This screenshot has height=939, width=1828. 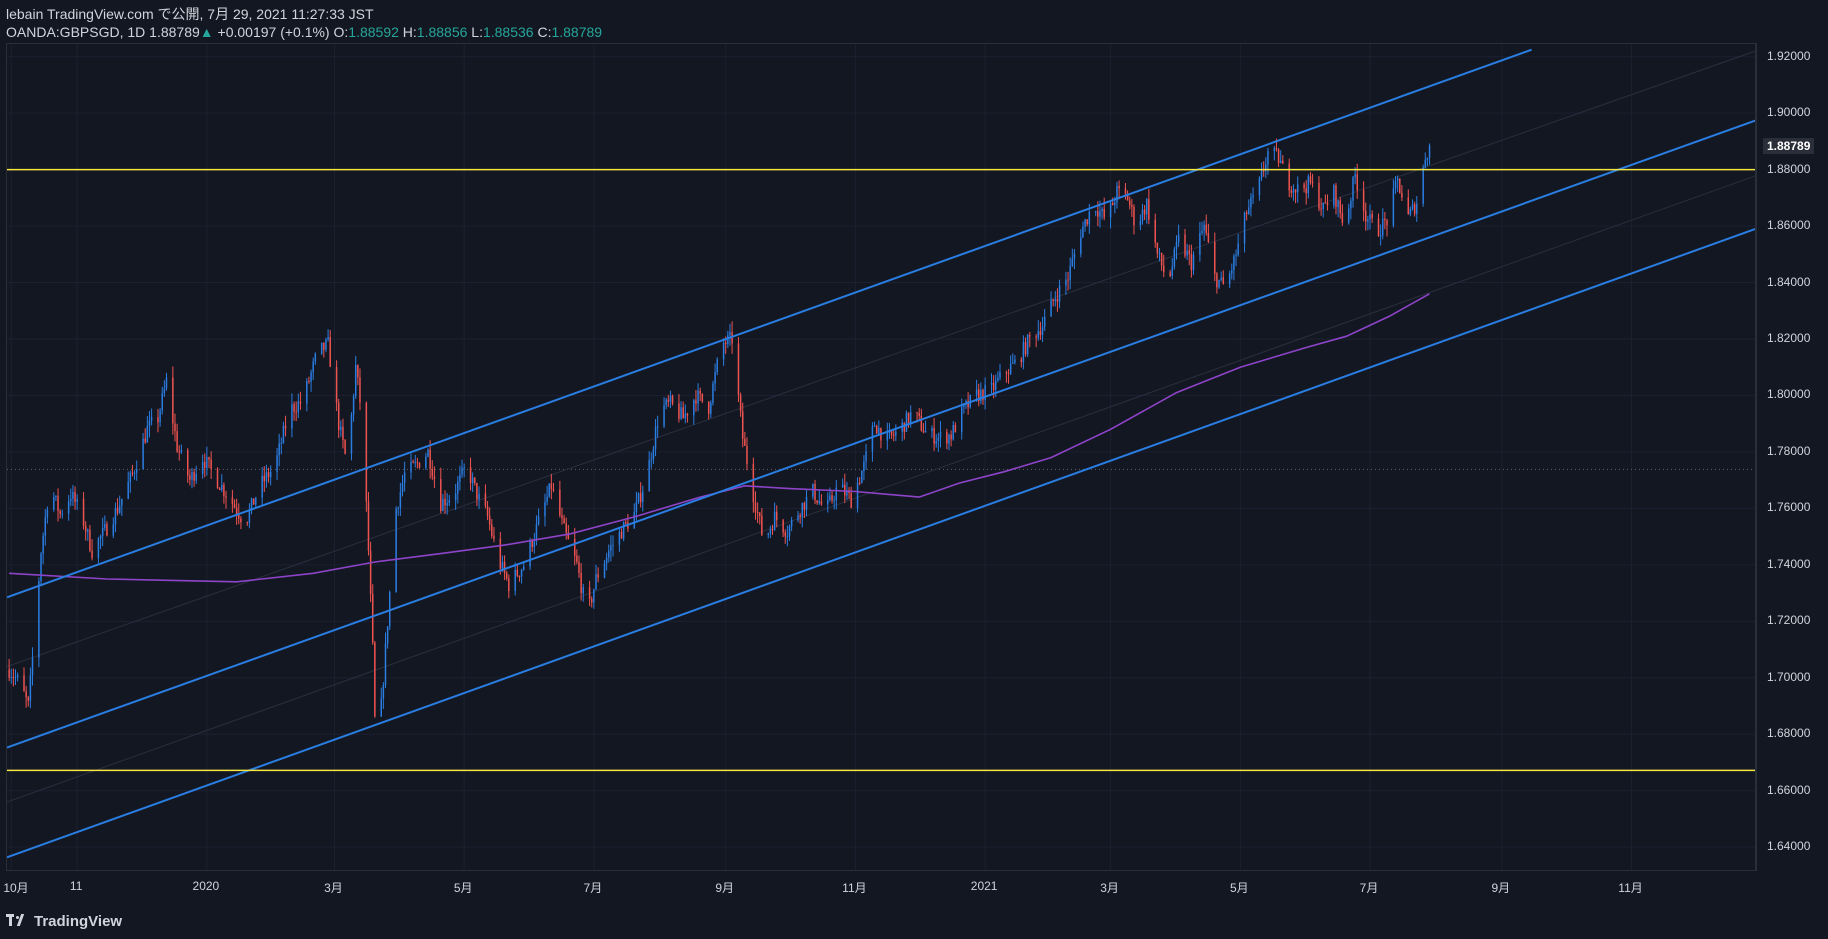 I want to click on high-value: 1.88856, so click(x=442, y=32).